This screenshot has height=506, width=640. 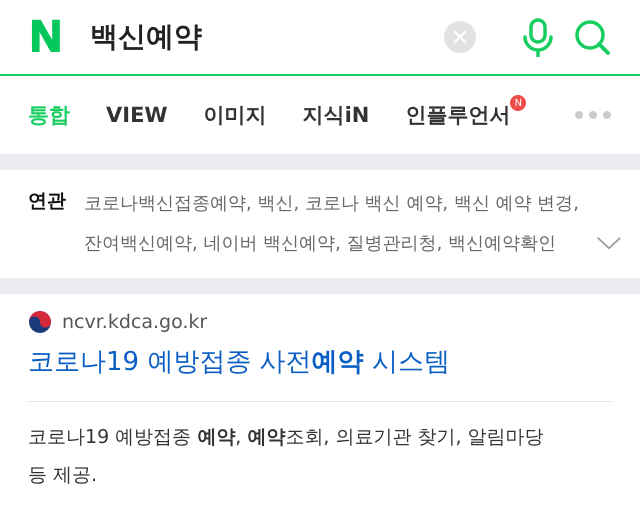 What do you see at coordinates (320, 361) in the screenshot?
I see `result-title-link: 코로나19 예방접종 사전예약 시스템` at bounding box center [320, 361].